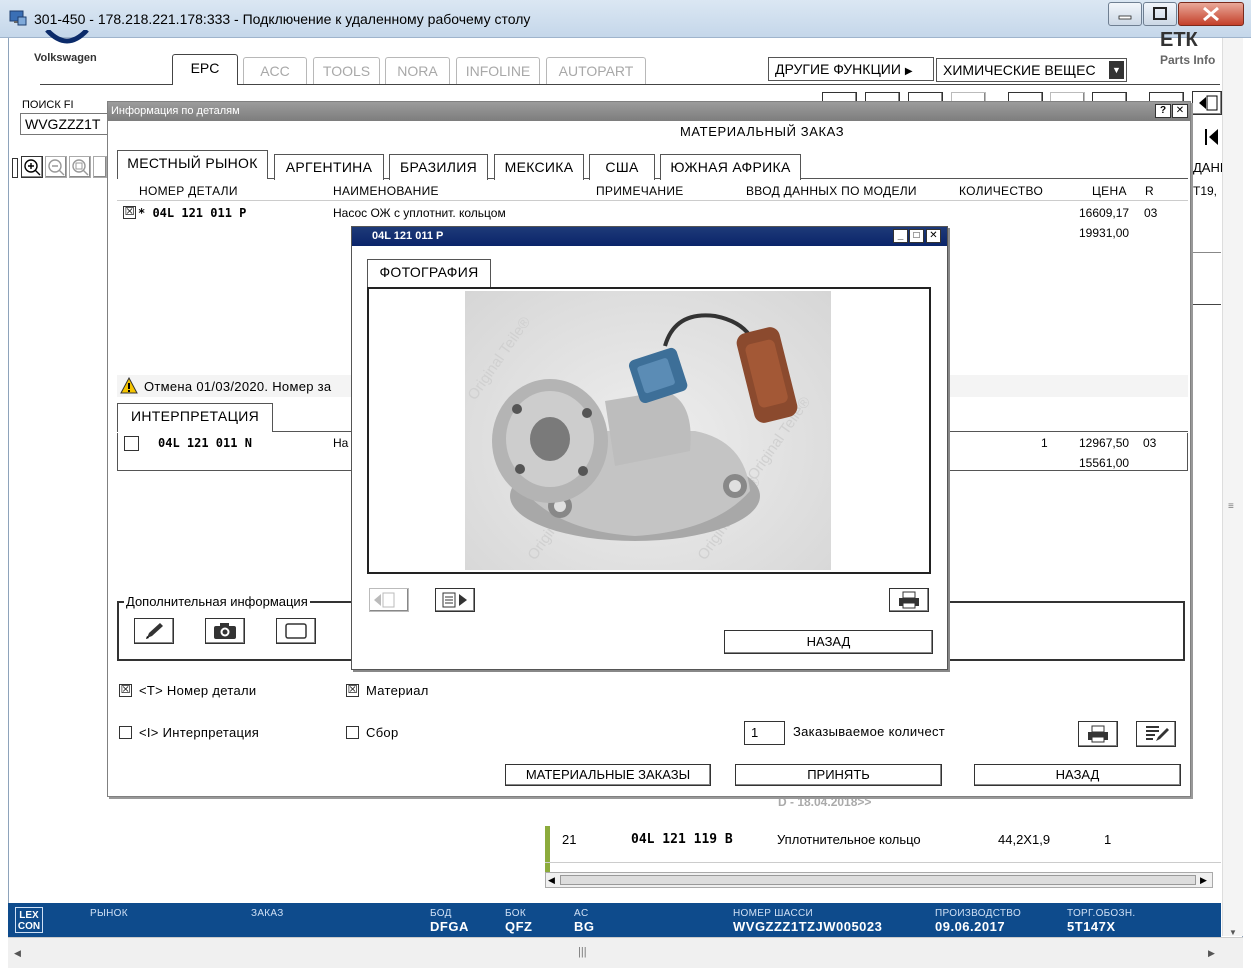  Describe the element at coordinates (429, 273) in the screenshot. I see `tab-photo: ФОТОГРАФИЯ` at that location.